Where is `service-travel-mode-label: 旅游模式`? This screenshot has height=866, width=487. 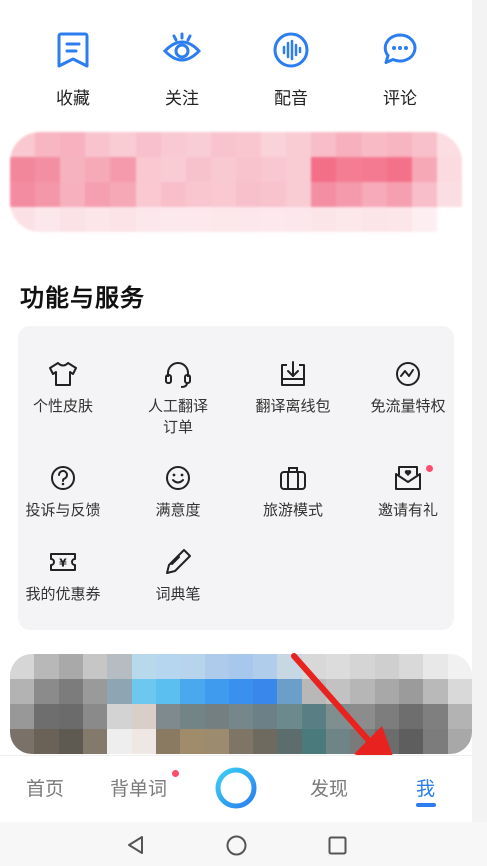
service-travel-mode-label: 旅游模式 is located at coordinates (292, 510).